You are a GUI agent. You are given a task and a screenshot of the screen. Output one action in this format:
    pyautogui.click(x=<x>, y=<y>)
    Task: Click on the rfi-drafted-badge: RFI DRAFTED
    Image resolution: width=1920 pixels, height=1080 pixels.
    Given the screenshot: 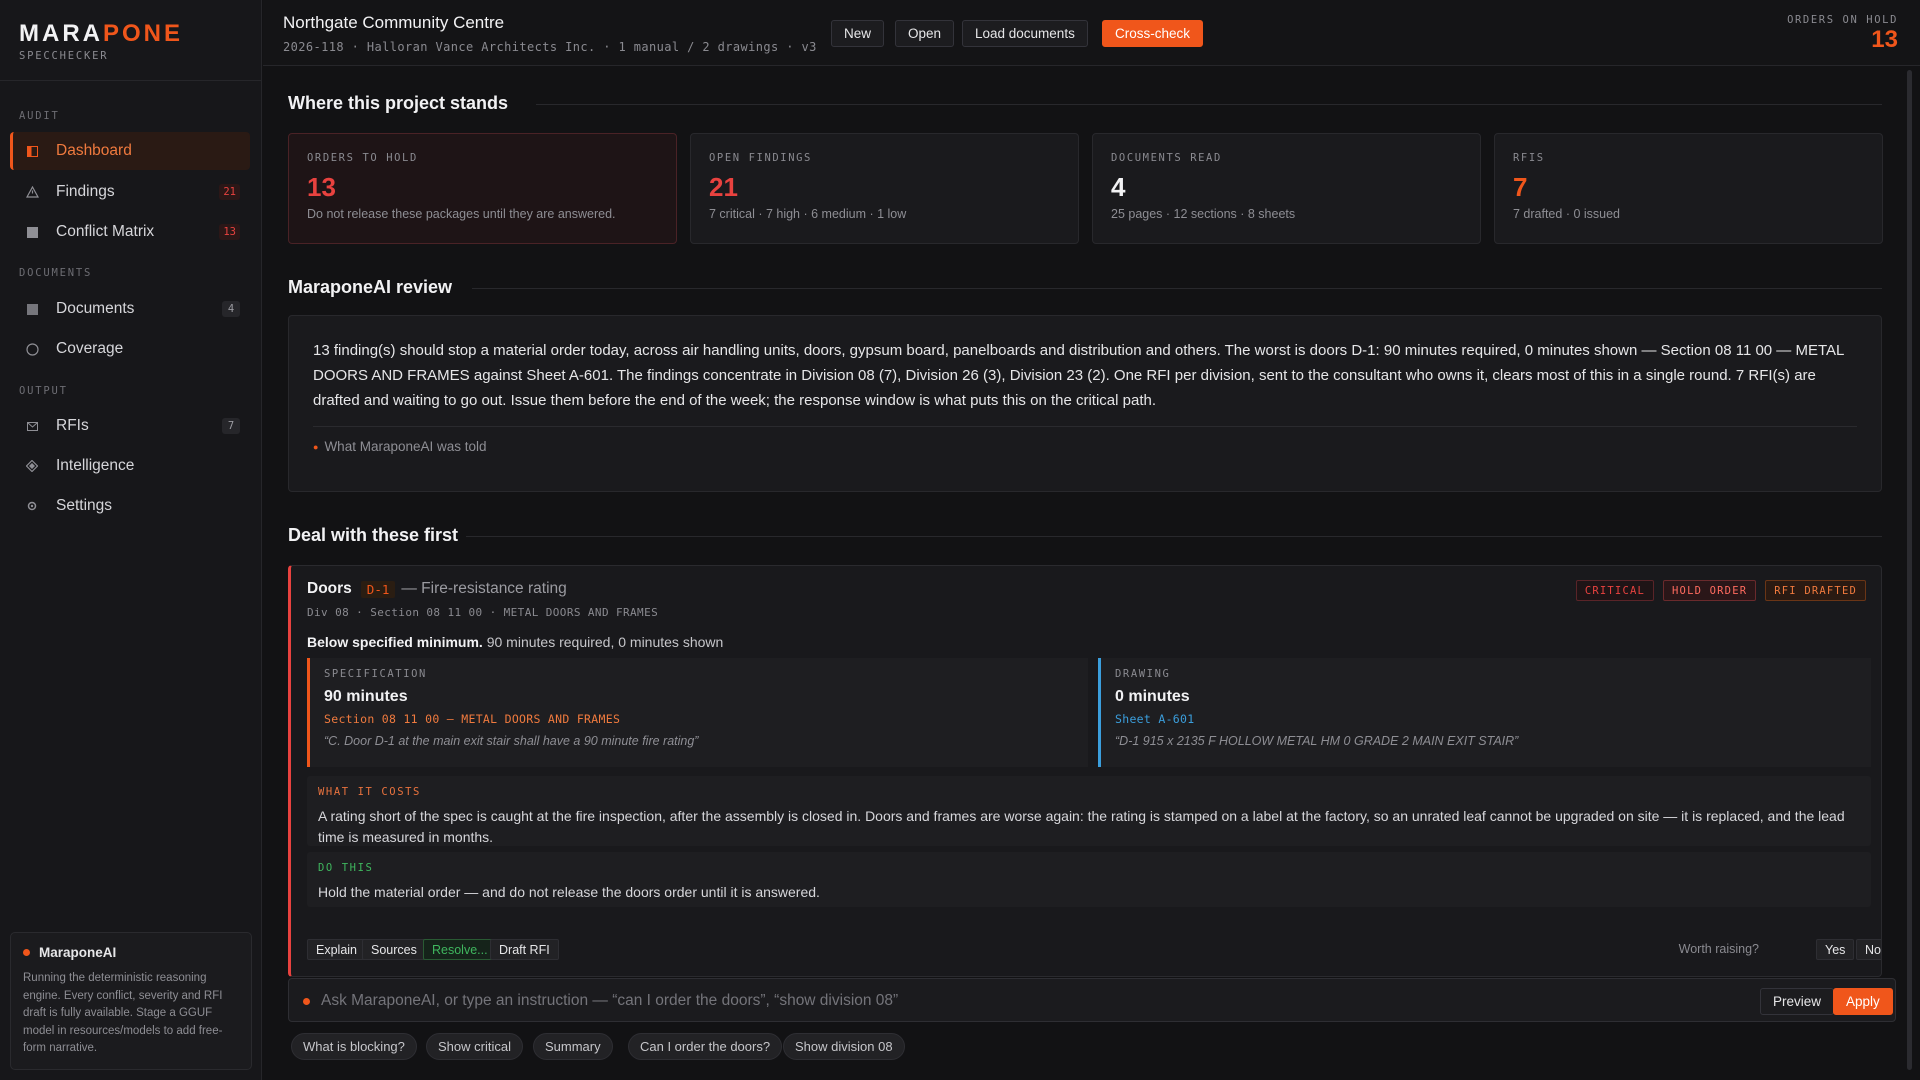 What is the action you would take?
    pyautogui.click(x=1815, y=590)
    